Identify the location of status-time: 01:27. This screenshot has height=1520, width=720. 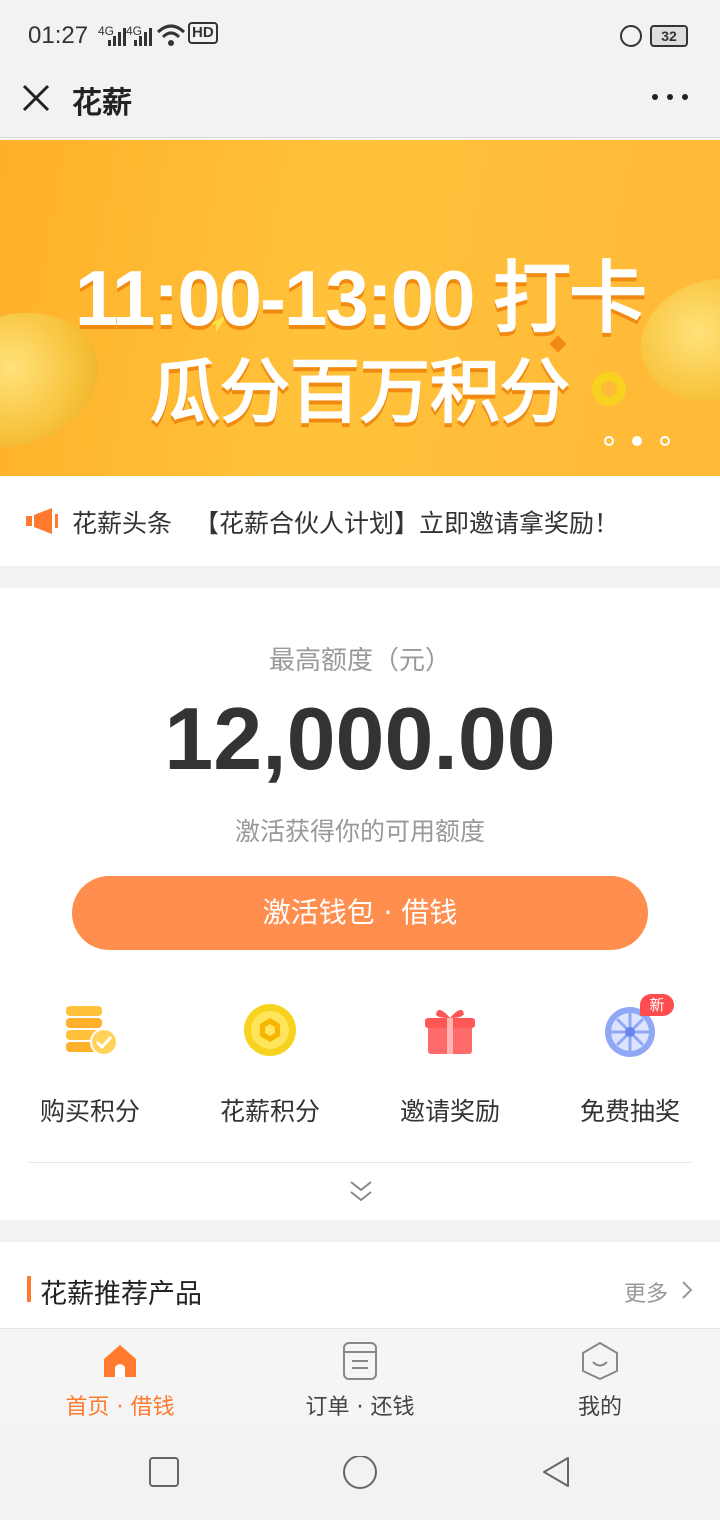
(58, 35).